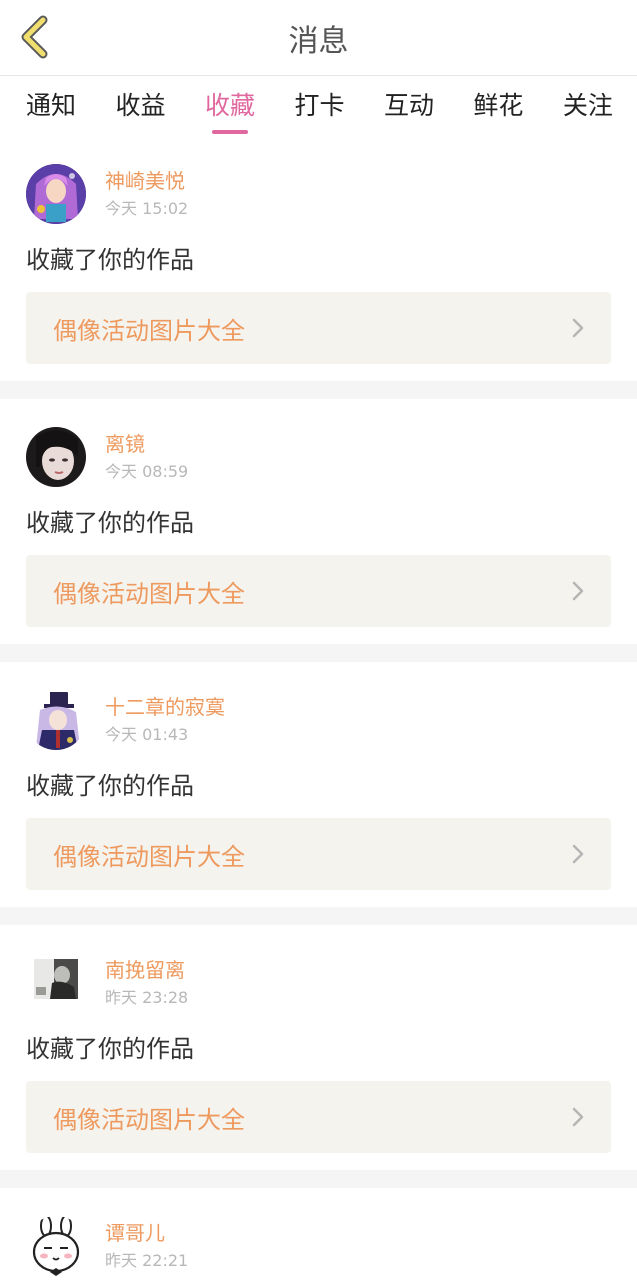  Describe the element at coordinates (147, 208) in the screenshot. I see `timestamp: 今天 15:02` at that location.